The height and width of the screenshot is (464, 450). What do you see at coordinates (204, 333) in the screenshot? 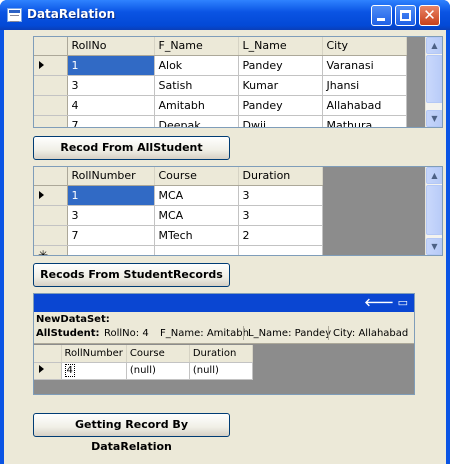
I see `parent-field: F_Name: Amitabh` at bounding box center [204, 333].